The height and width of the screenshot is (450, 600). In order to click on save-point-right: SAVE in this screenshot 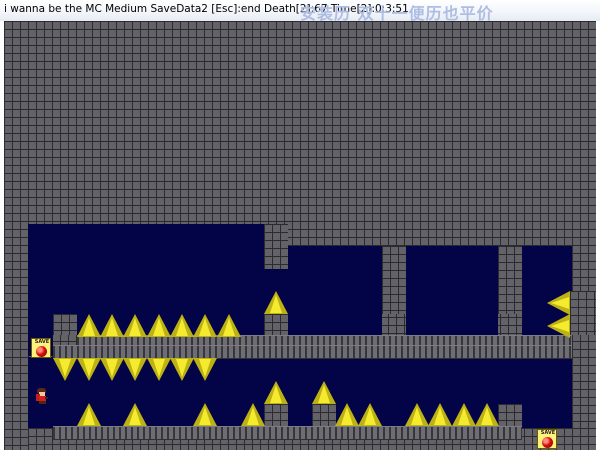, I will do `click(547, 439)`.